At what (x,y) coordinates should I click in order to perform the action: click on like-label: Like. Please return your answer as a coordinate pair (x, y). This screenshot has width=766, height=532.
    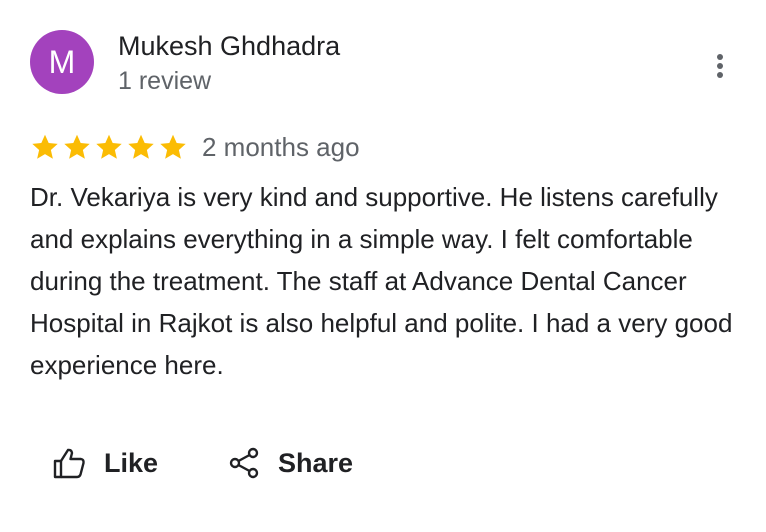
    Looking at the image, I should click on (131, 462).